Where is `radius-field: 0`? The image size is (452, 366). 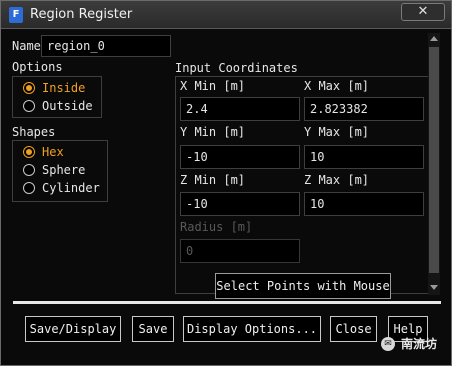 radius-field: 0 is located at coordinates (240, 251).